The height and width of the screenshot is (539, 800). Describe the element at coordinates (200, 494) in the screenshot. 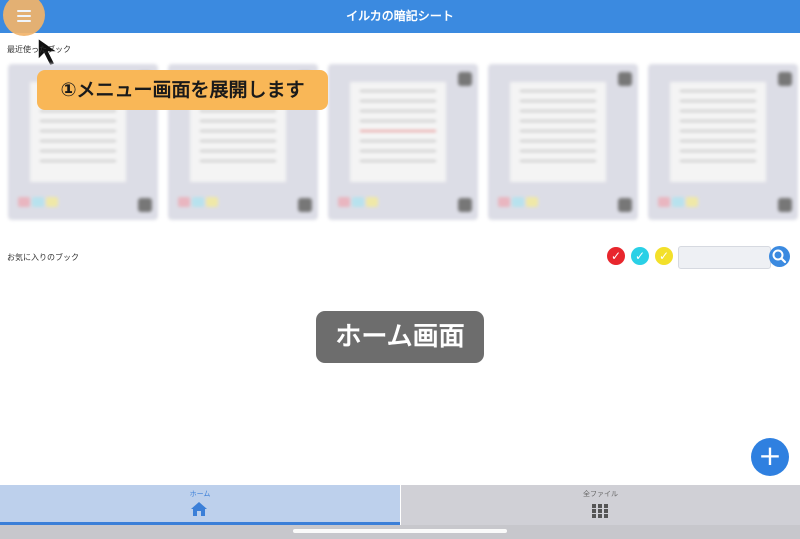

I see `tab-home-label: ホーム` at that location.